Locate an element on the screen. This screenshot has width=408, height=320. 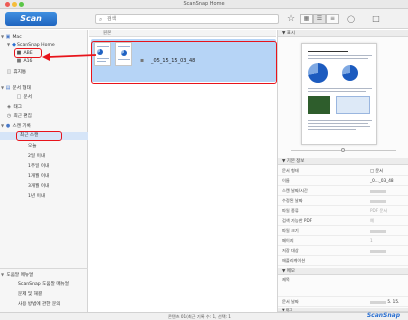
trash-icon: ◫ is located at coordinates (9, 72).